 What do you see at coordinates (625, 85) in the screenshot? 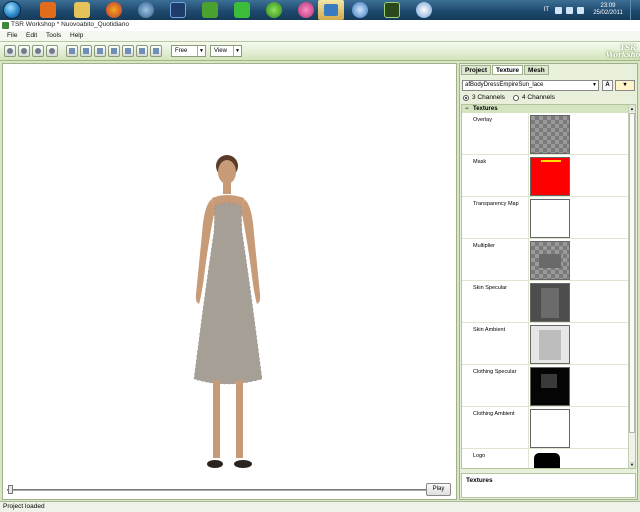
I see `material-options-button: ▾` at bounding box center [625, 85].